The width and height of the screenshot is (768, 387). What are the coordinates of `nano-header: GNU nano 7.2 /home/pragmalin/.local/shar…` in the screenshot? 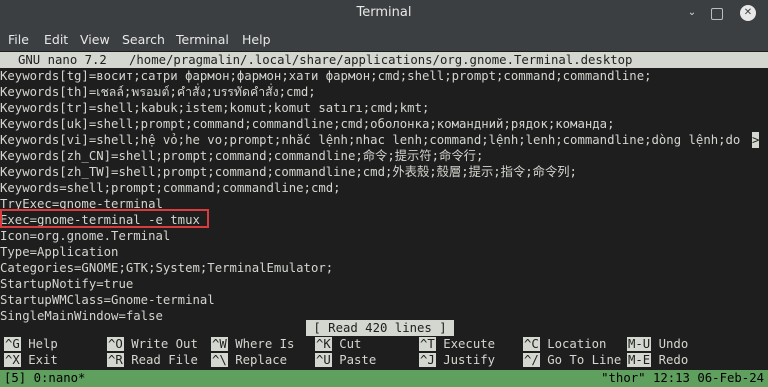 It's located at (384, 60).